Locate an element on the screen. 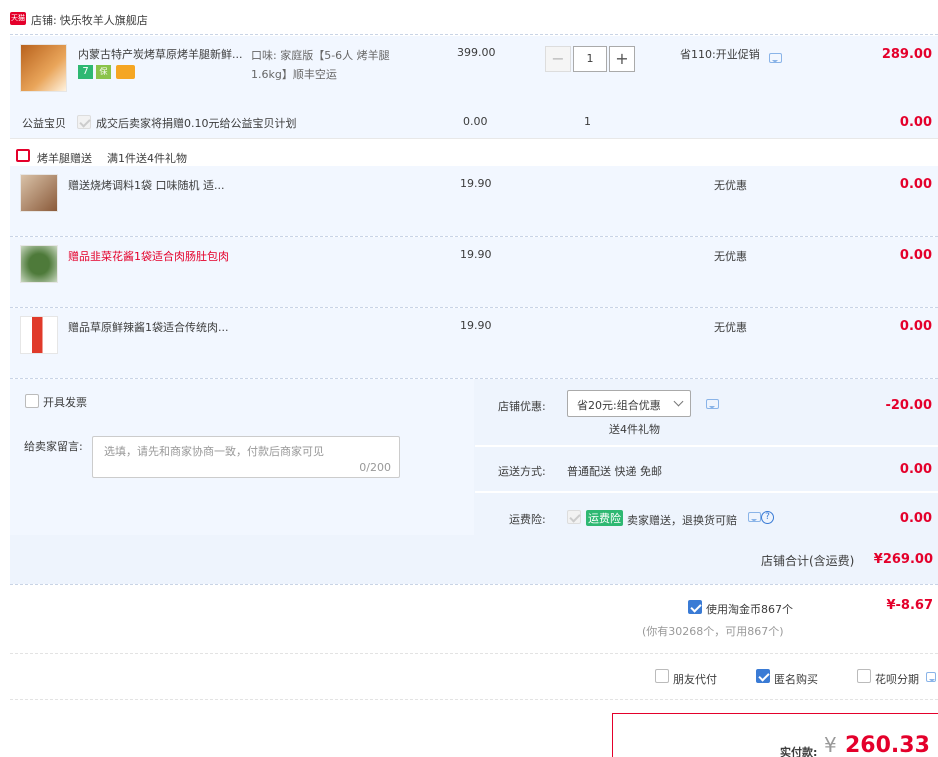  charity-label: 公益宝贝 is located at coordinates (44, 123).